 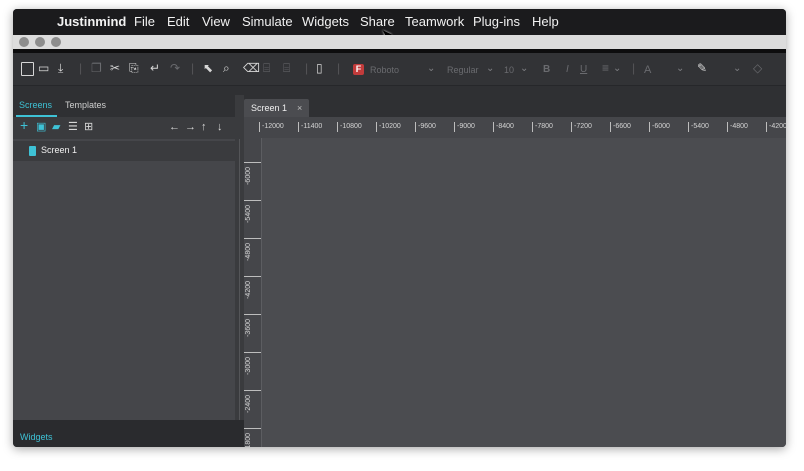 What do you see at coordinates (388, 127) in the screenshot?
I see `ruler-tick-label: -10200` at bounding box center [388, 127].